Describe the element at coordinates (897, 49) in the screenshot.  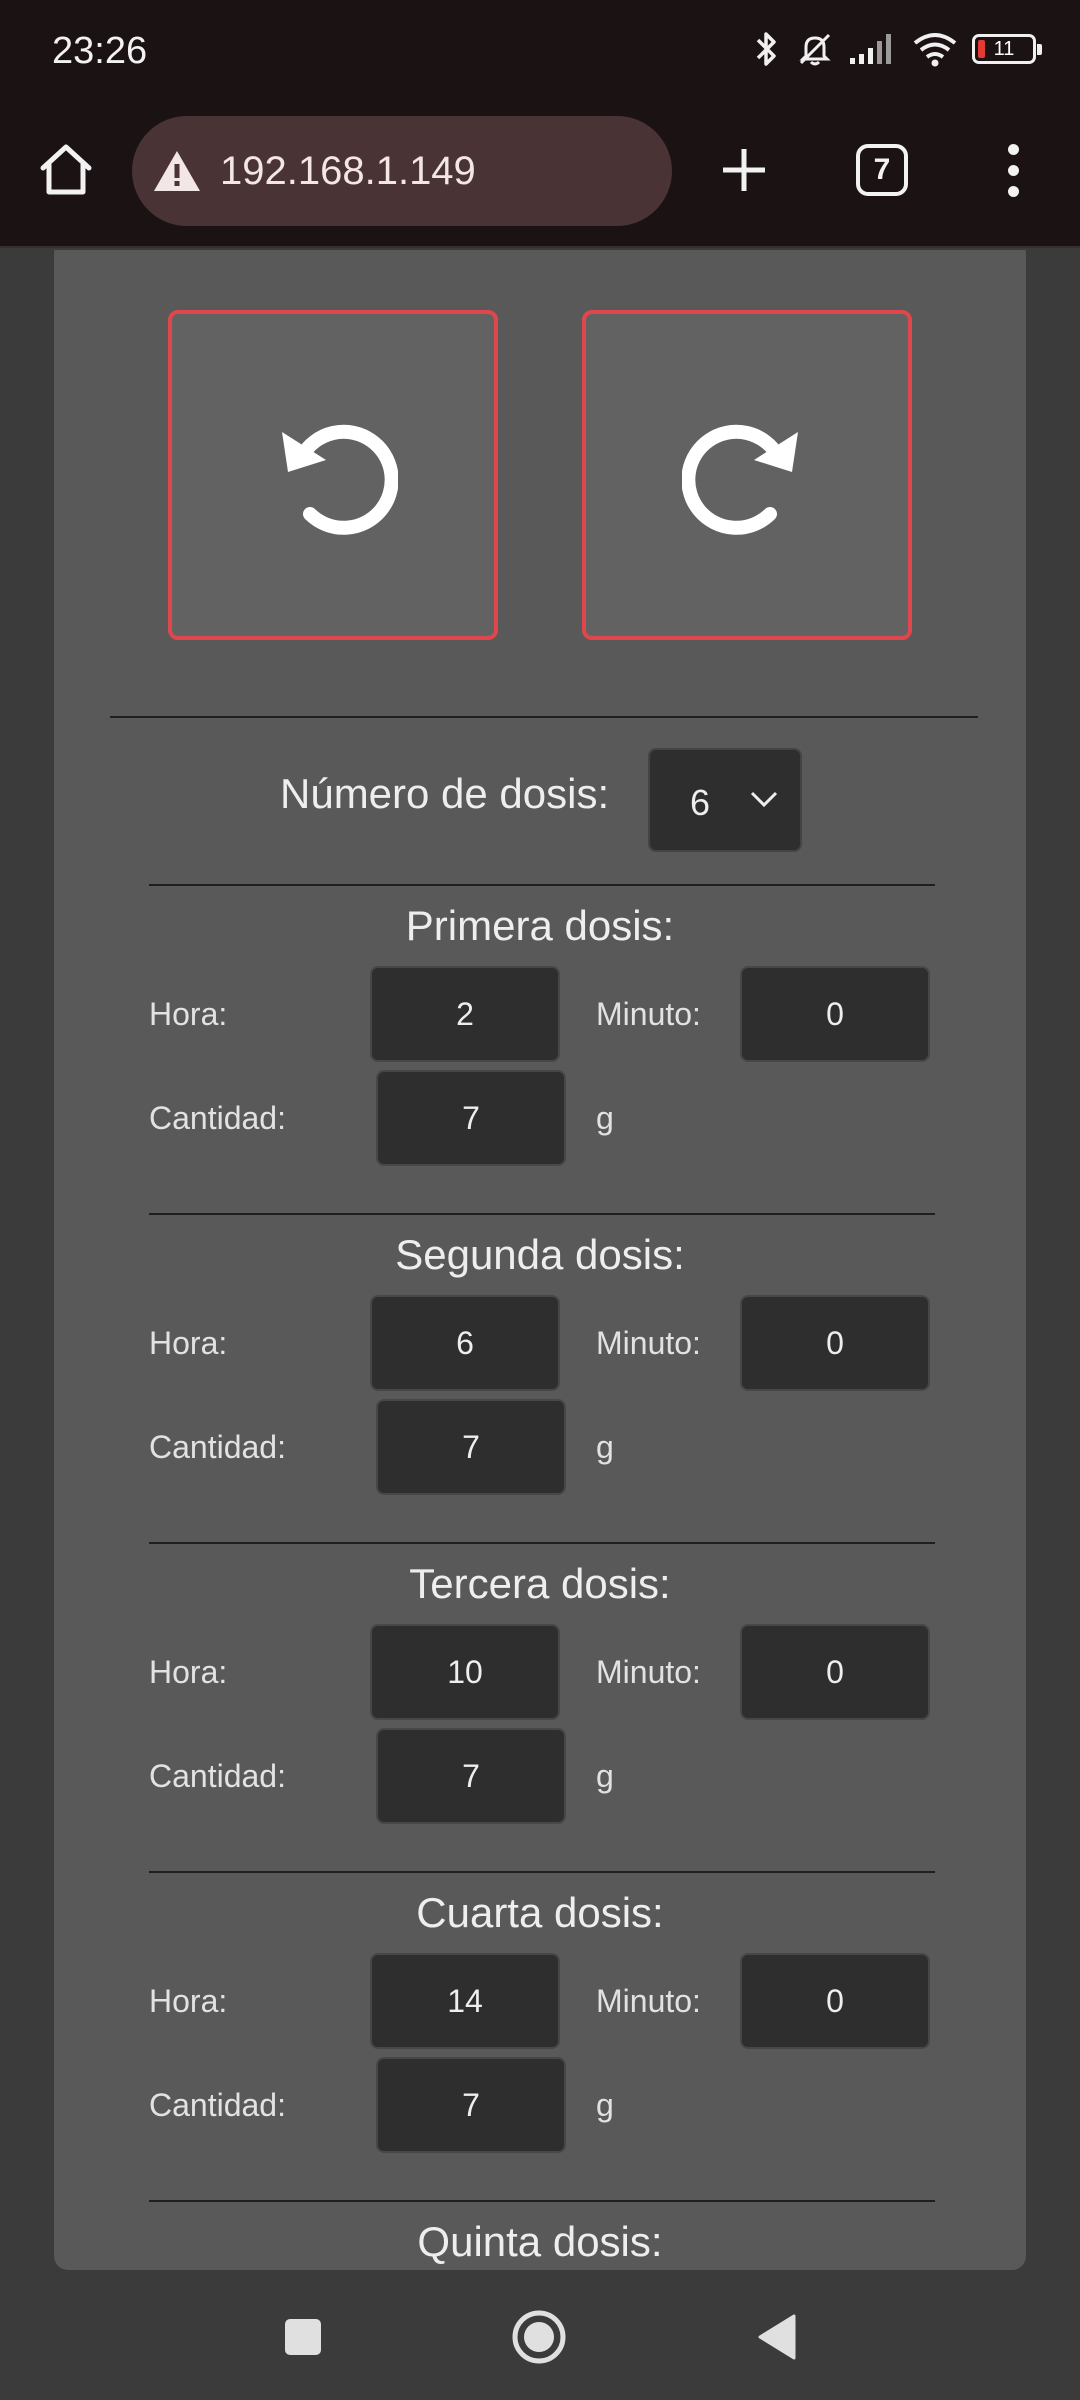
I see `status-icons: 11` at that location.